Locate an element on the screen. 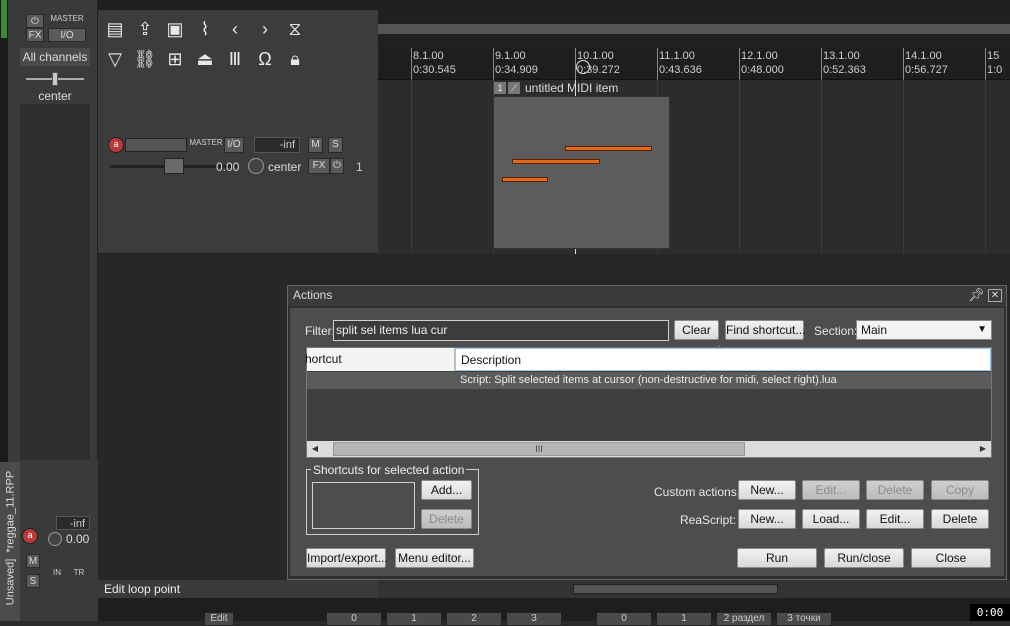  bottom-tab: 2 раздел is located at coordinates (744, 619).